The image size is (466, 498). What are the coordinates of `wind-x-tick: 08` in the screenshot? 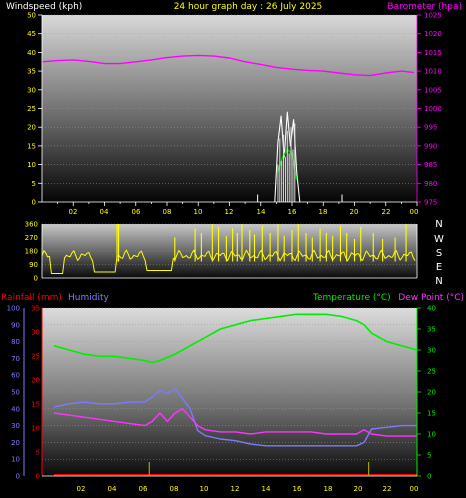 It's located at (167, 212).